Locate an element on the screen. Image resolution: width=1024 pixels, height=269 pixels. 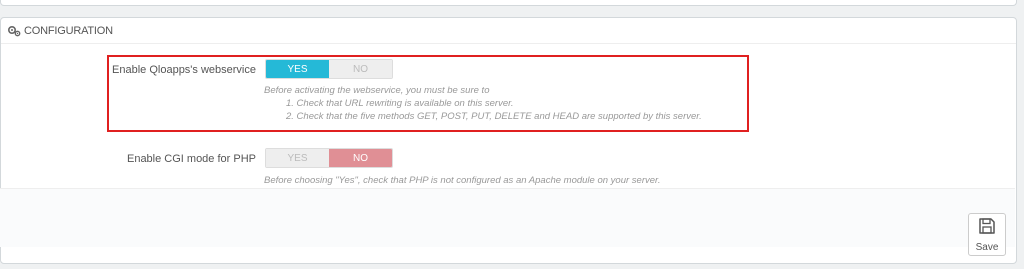
save-button: Save is located at coordinates (987, 234).